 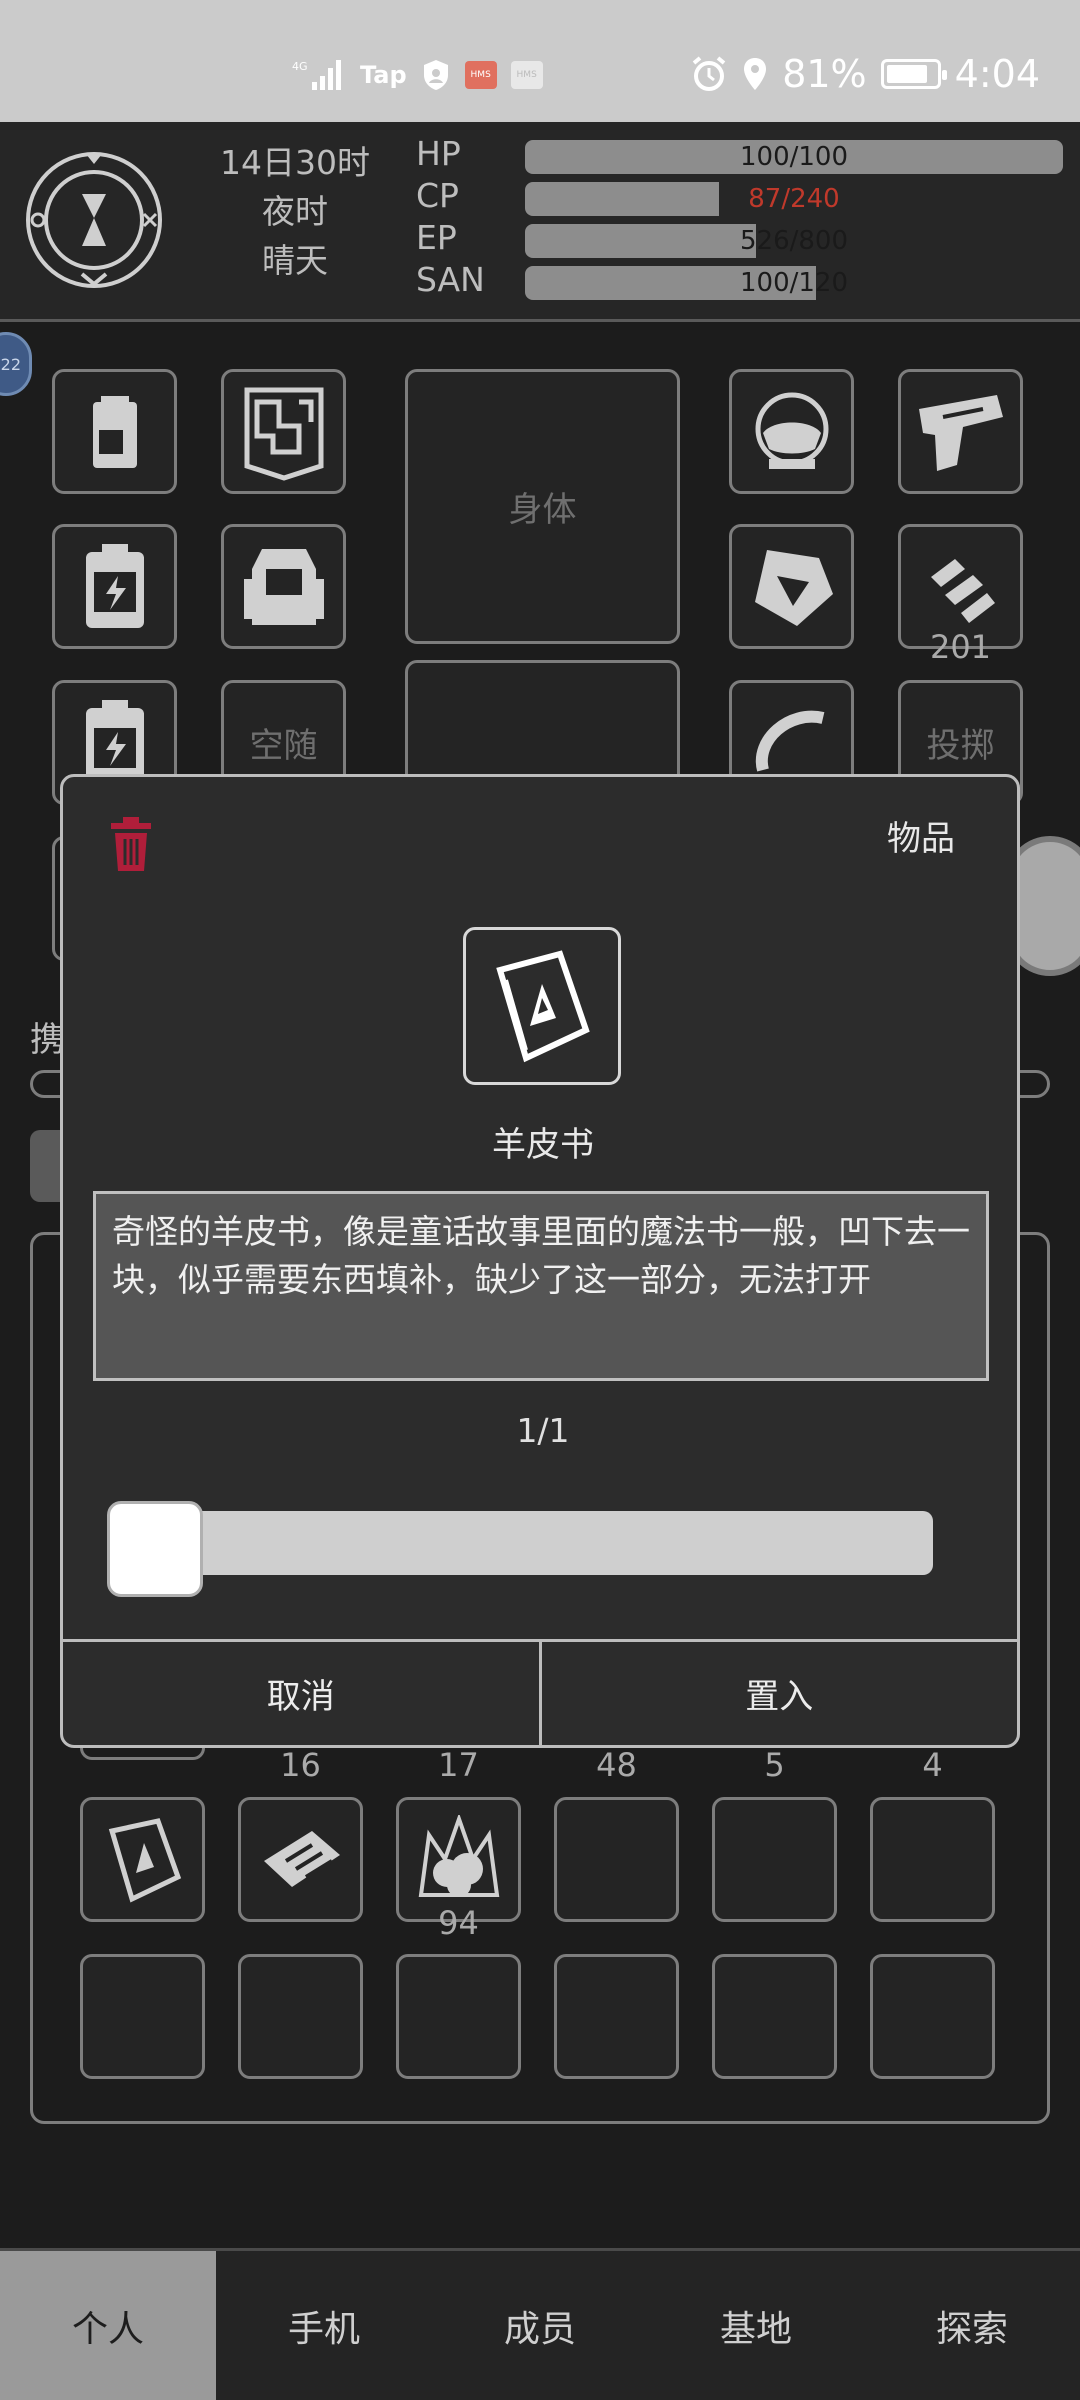 What do you see at coordinates (324, 2325) in the screenshot?
I see `tab-phone: 手机` at bounding box center [324, 2325].